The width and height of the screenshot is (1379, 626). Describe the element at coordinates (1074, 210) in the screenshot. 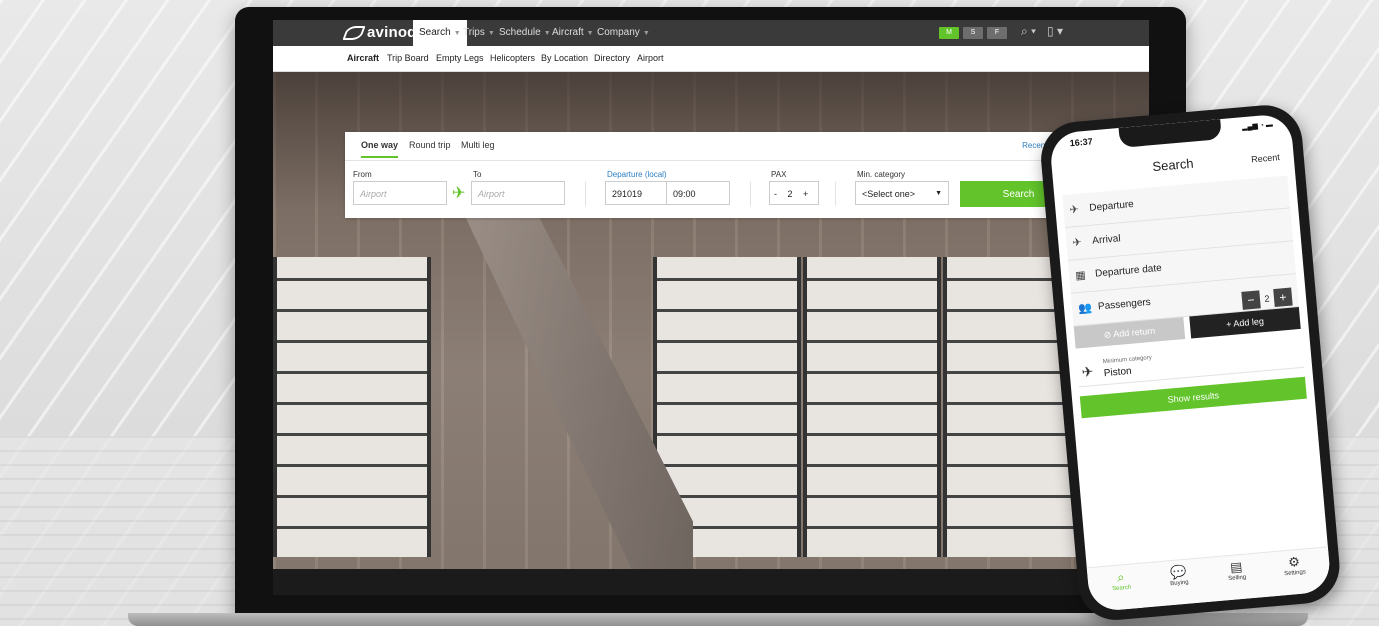

I see `takeoff-icon: ✈` at that location.